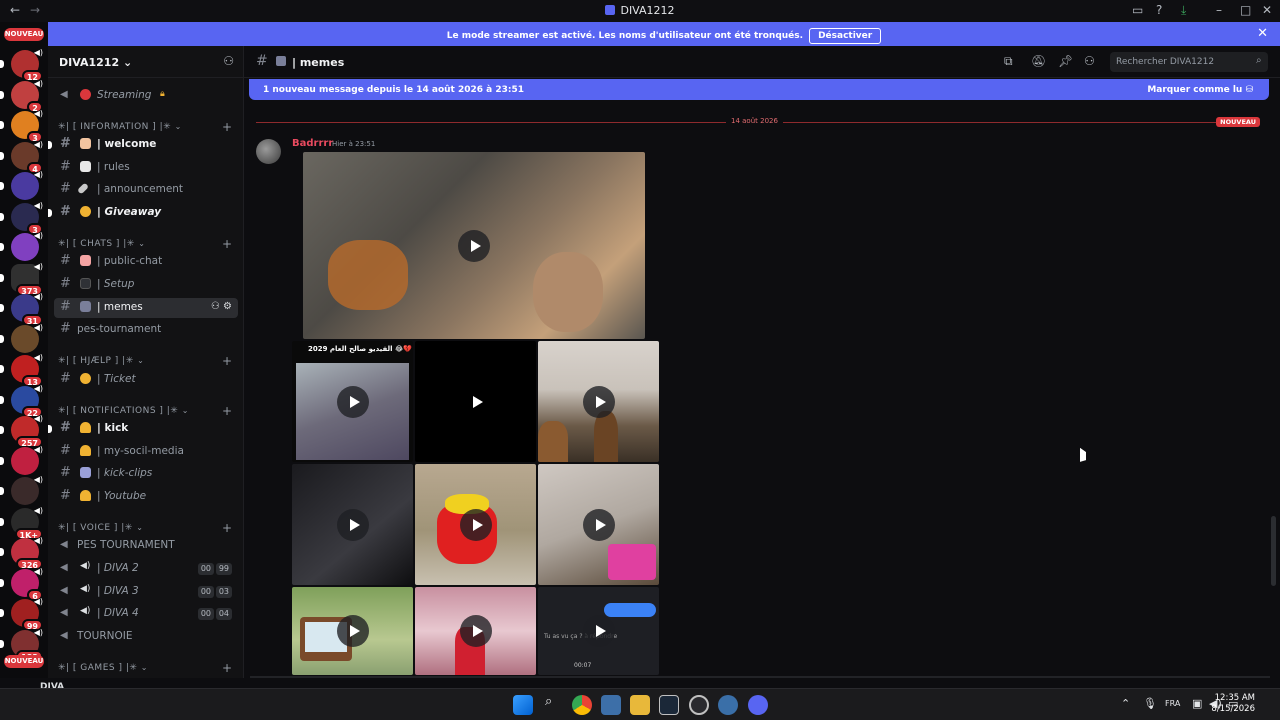  What do you see at coordinates (146, 592) in the screenshot?
I see `voice-diva-3: ◀ ◀) | DIVA 3 00 03` at bounding box center [146, 592].